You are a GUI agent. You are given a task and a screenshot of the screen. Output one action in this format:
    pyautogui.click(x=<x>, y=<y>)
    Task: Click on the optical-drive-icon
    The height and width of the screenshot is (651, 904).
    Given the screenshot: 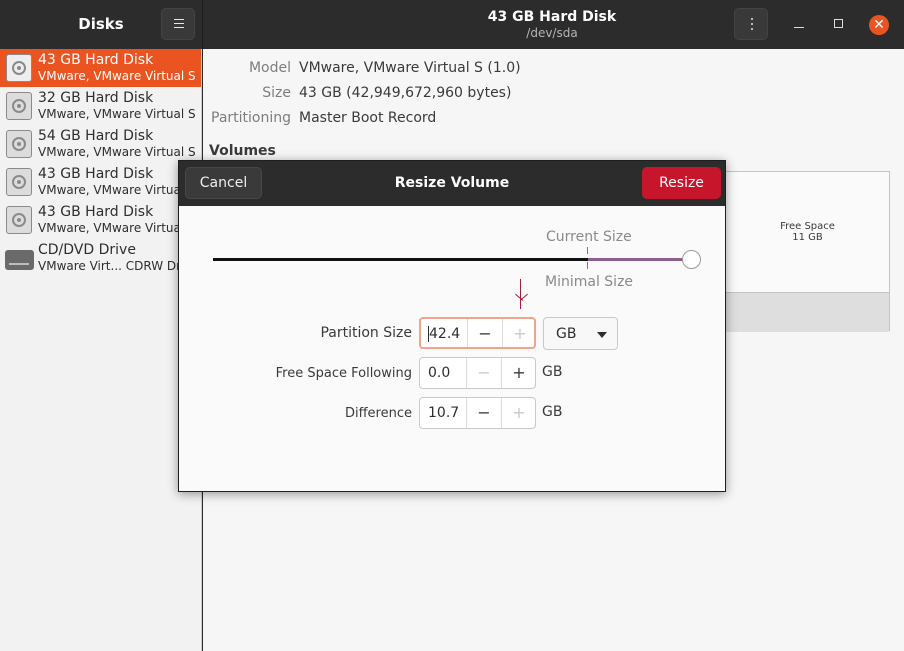 What is the action you would take?
    pyautogui.click(x=19, y=260)
    